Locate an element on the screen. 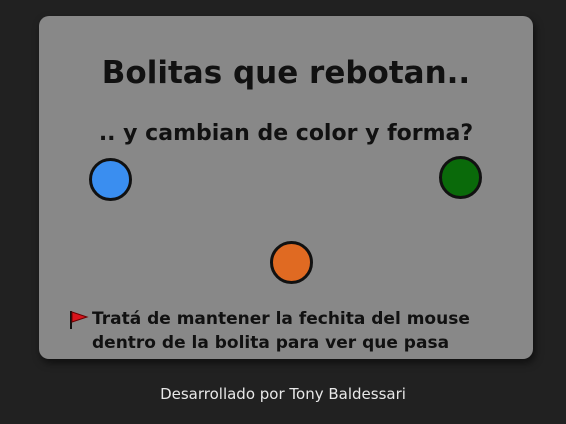  instructions-line-1: Tratá de mantener la fechita del mouse is located at coordinates (293, 319).